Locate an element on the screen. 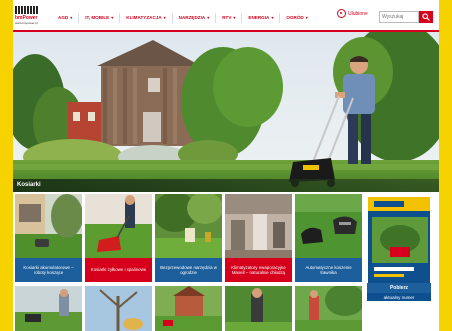 The image size is (452, 331). category-tile: Kosiarki żyłkowe i spalinowe is located at coordinates (118, 238).